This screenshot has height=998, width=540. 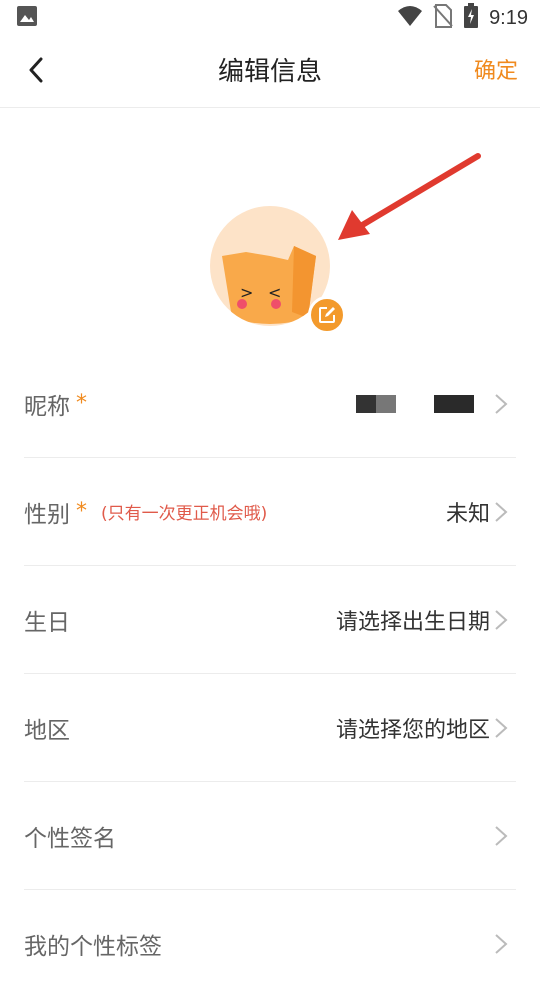 I want to click on nav-bar: 编辑信息 确定, so click(x=270, y=72).